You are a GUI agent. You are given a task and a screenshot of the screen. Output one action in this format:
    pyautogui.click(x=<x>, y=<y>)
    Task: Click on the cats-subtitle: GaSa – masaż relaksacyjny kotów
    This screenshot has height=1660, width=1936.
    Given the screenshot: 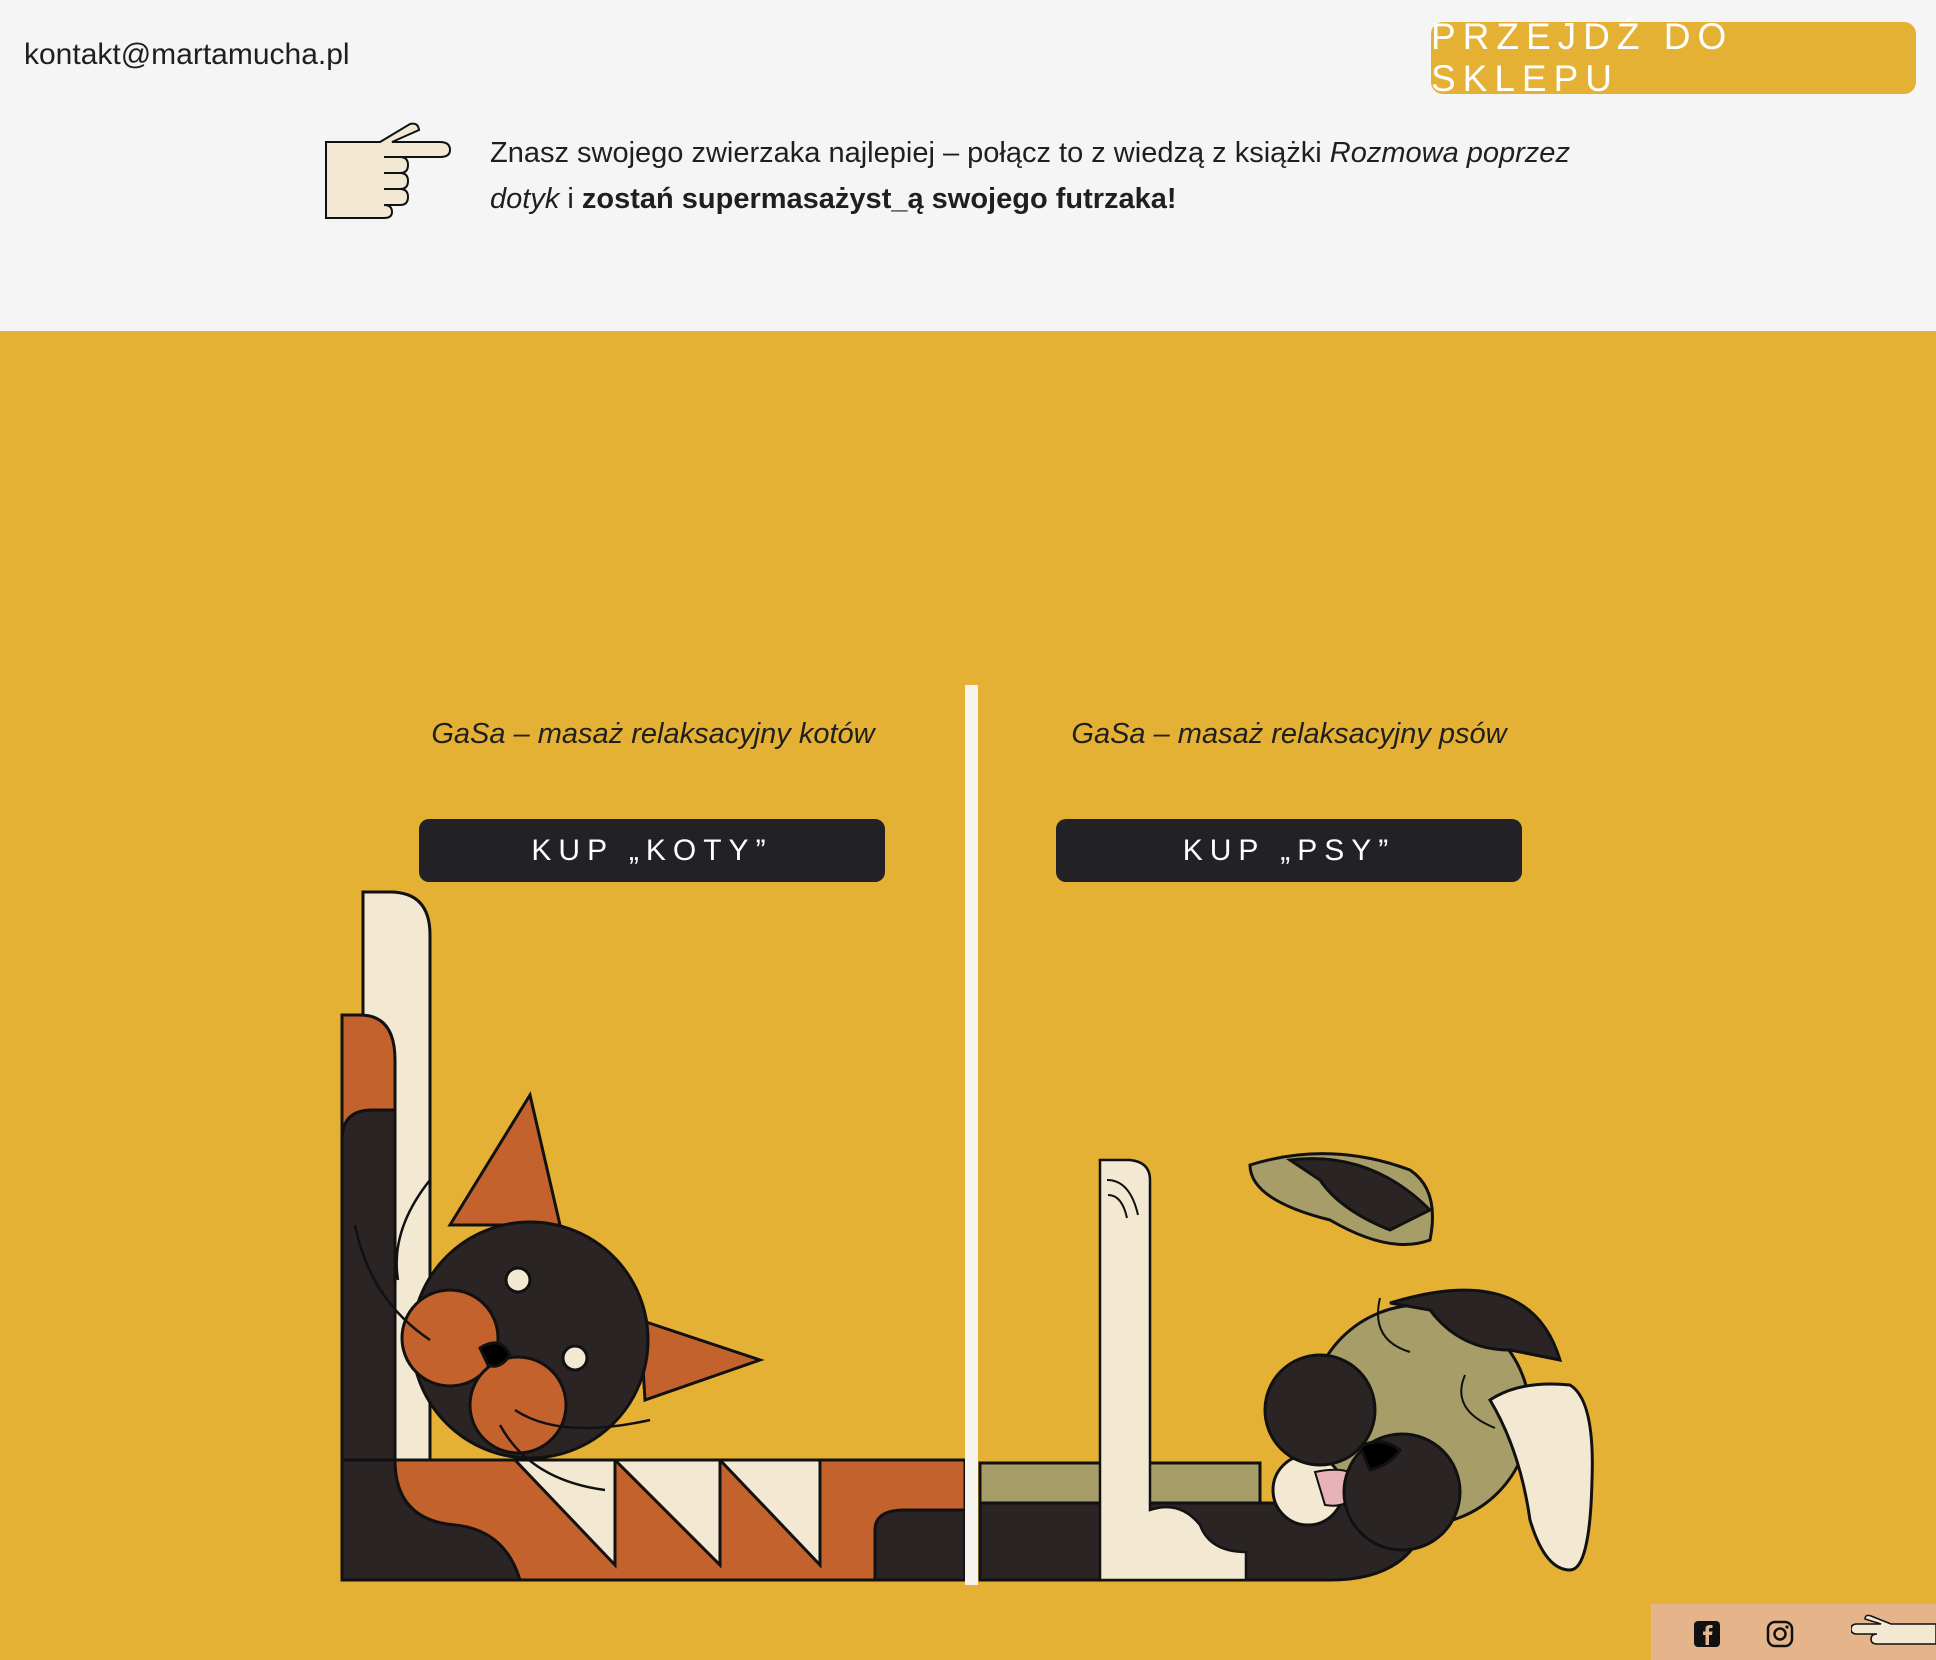 What is the action you would take?
    pyautogui.click(x=653, y=734)
    